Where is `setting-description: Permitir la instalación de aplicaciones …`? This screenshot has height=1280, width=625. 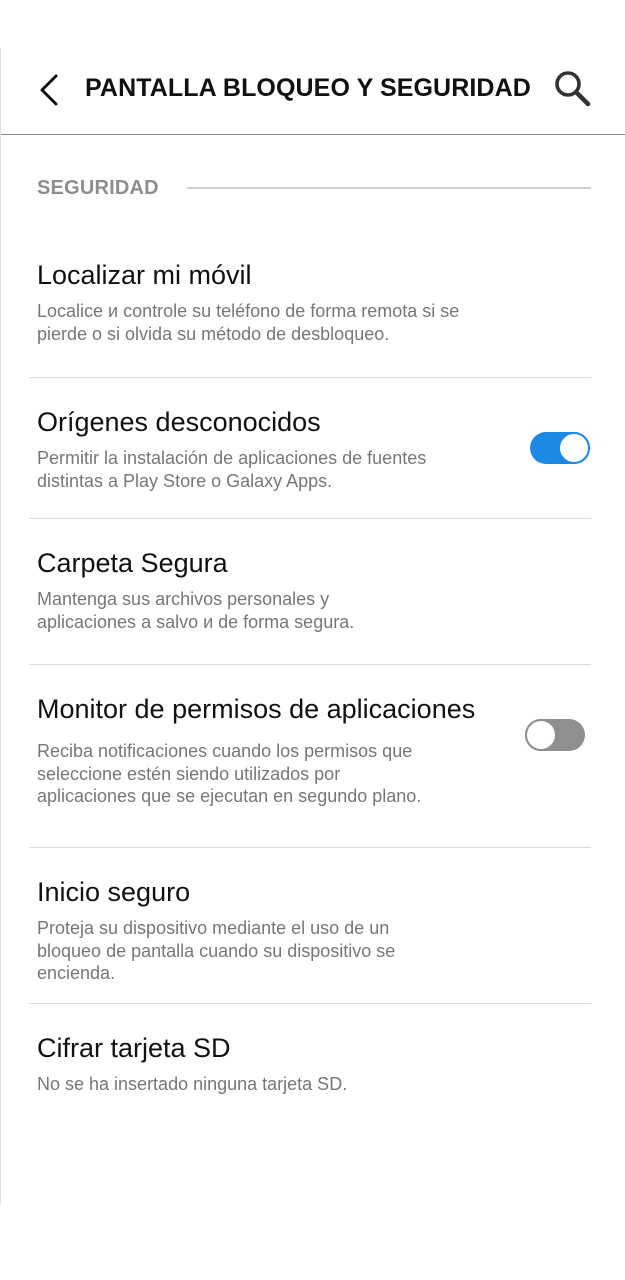 setting-description: Permitir la instalación de aplicaciones … is located at coordinates (232, 469).